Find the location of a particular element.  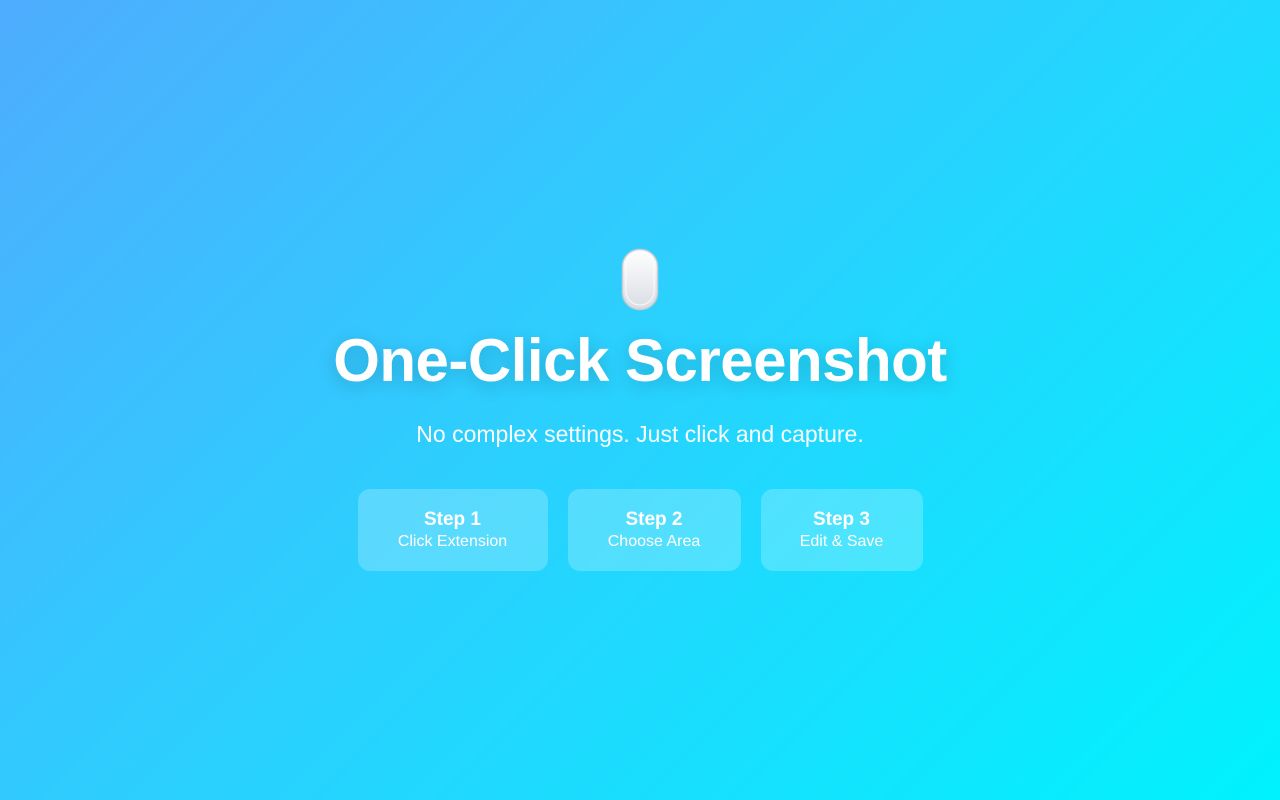

step-title: Step 3 is located at coordinates (841, 519).